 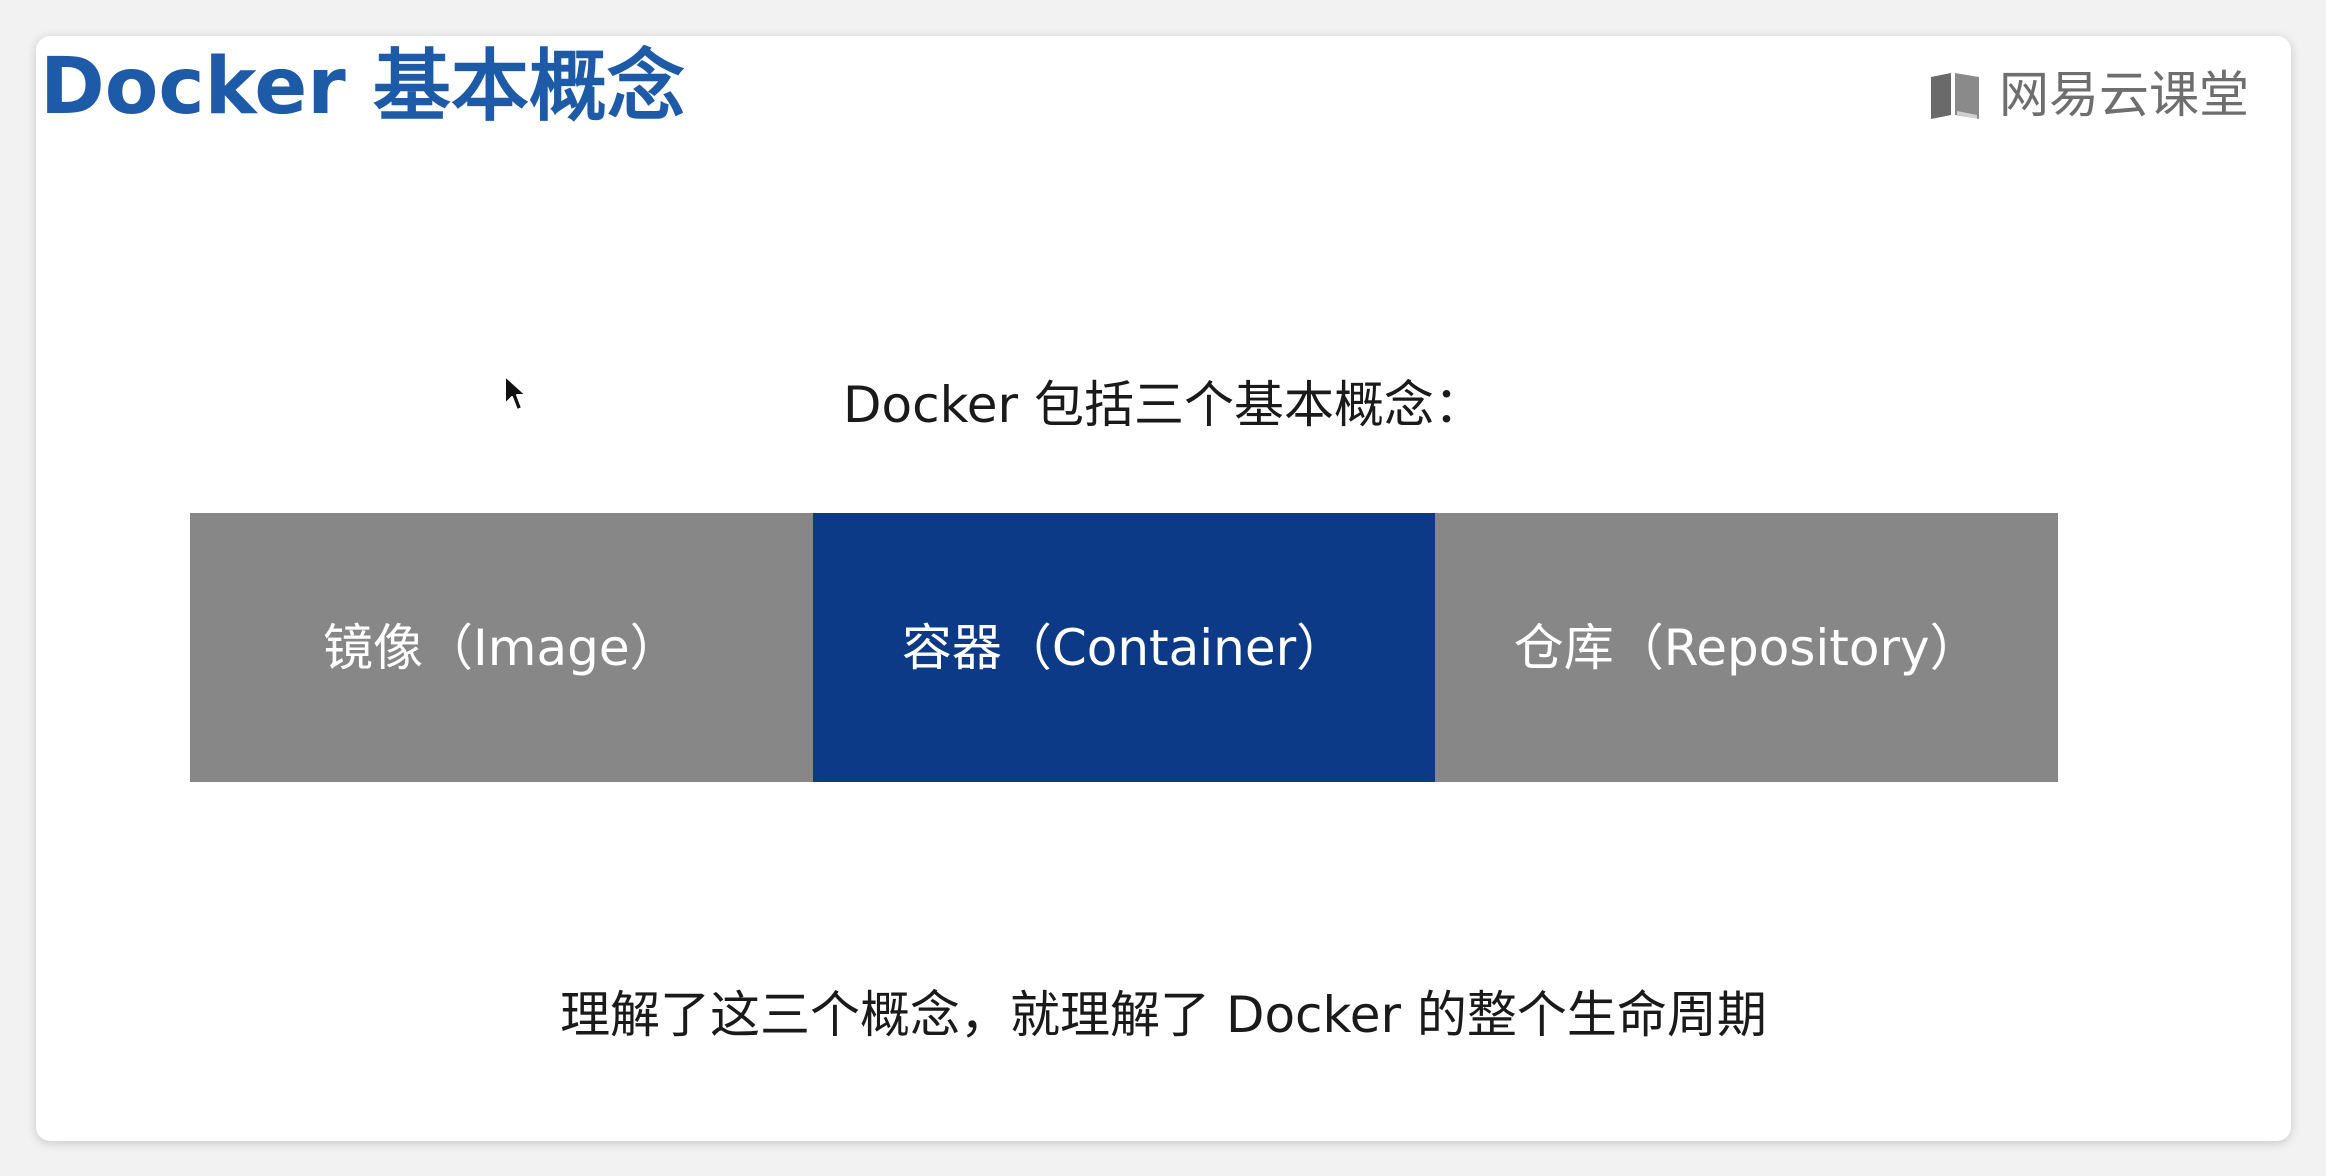 I want to click on concept-container: 容器（Container）, so click(x=1124, y=647).